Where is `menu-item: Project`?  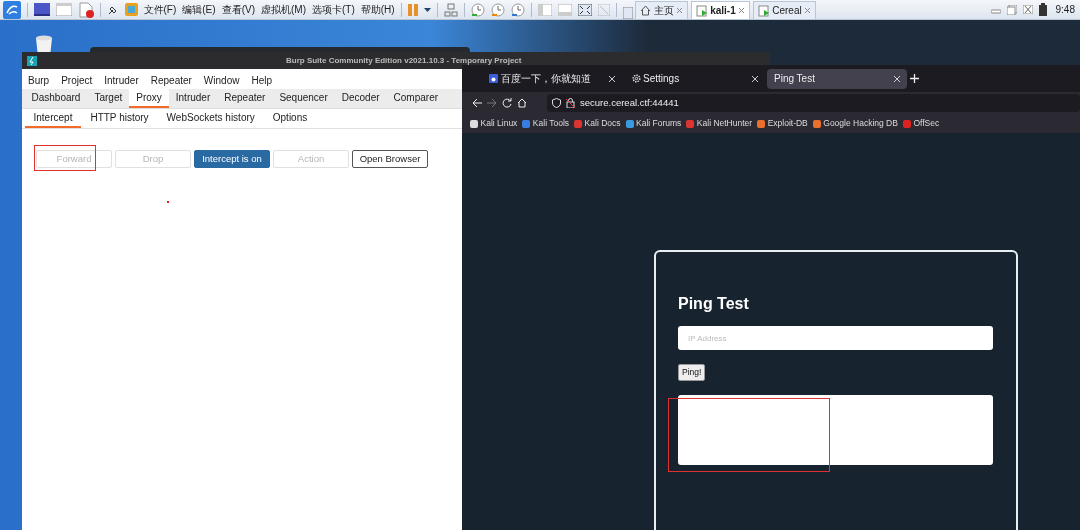
menu-item: Project is located at coordinates (77, 80).